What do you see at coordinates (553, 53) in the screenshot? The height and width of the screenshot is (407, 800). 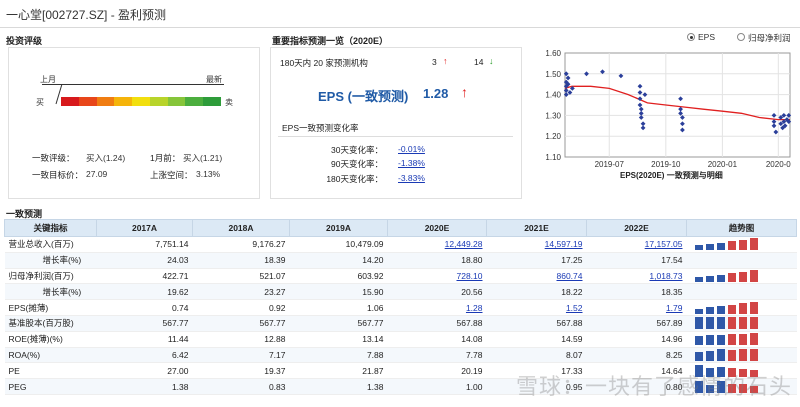 I see `y-tick-label: 1.60` at bounding box center [553, 53].